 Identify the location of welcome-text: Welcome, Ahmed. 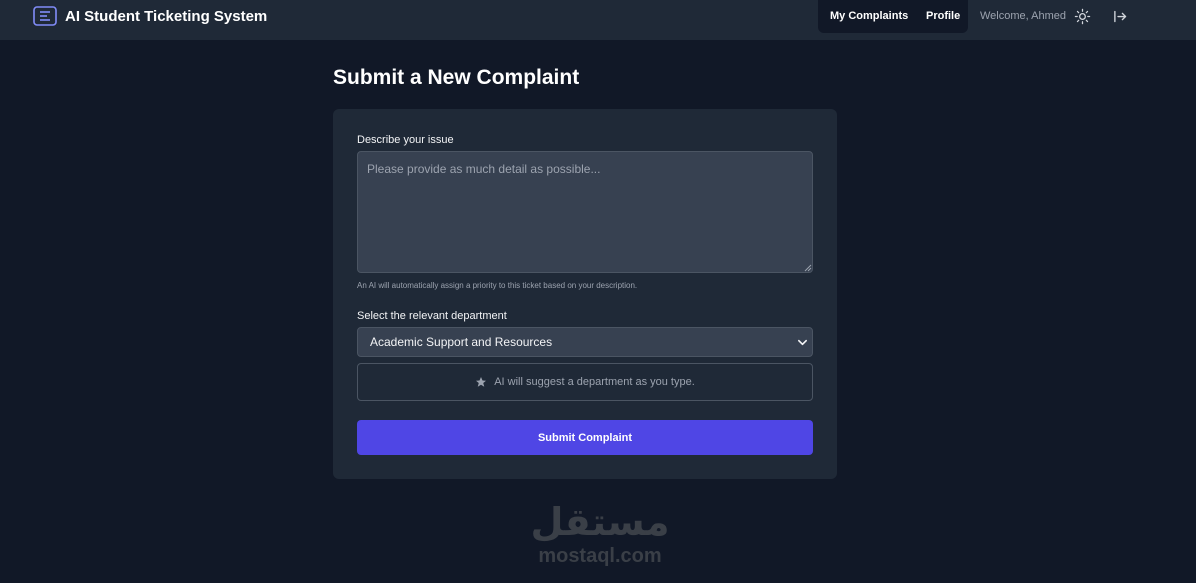
(1023, 16).